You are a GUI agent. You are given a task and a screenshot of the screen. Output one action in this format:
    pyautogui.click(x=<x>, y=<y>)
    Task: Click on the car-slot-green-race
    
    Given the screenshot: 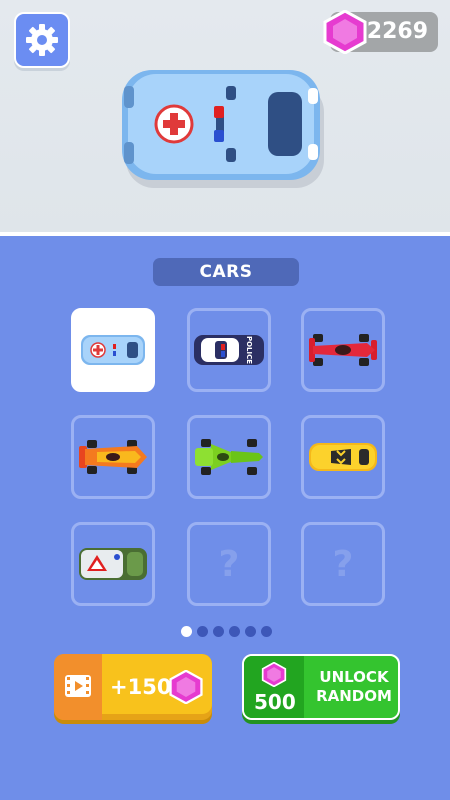 What is the action you would take?
    pyautogui.click(x=229, y=457)
    